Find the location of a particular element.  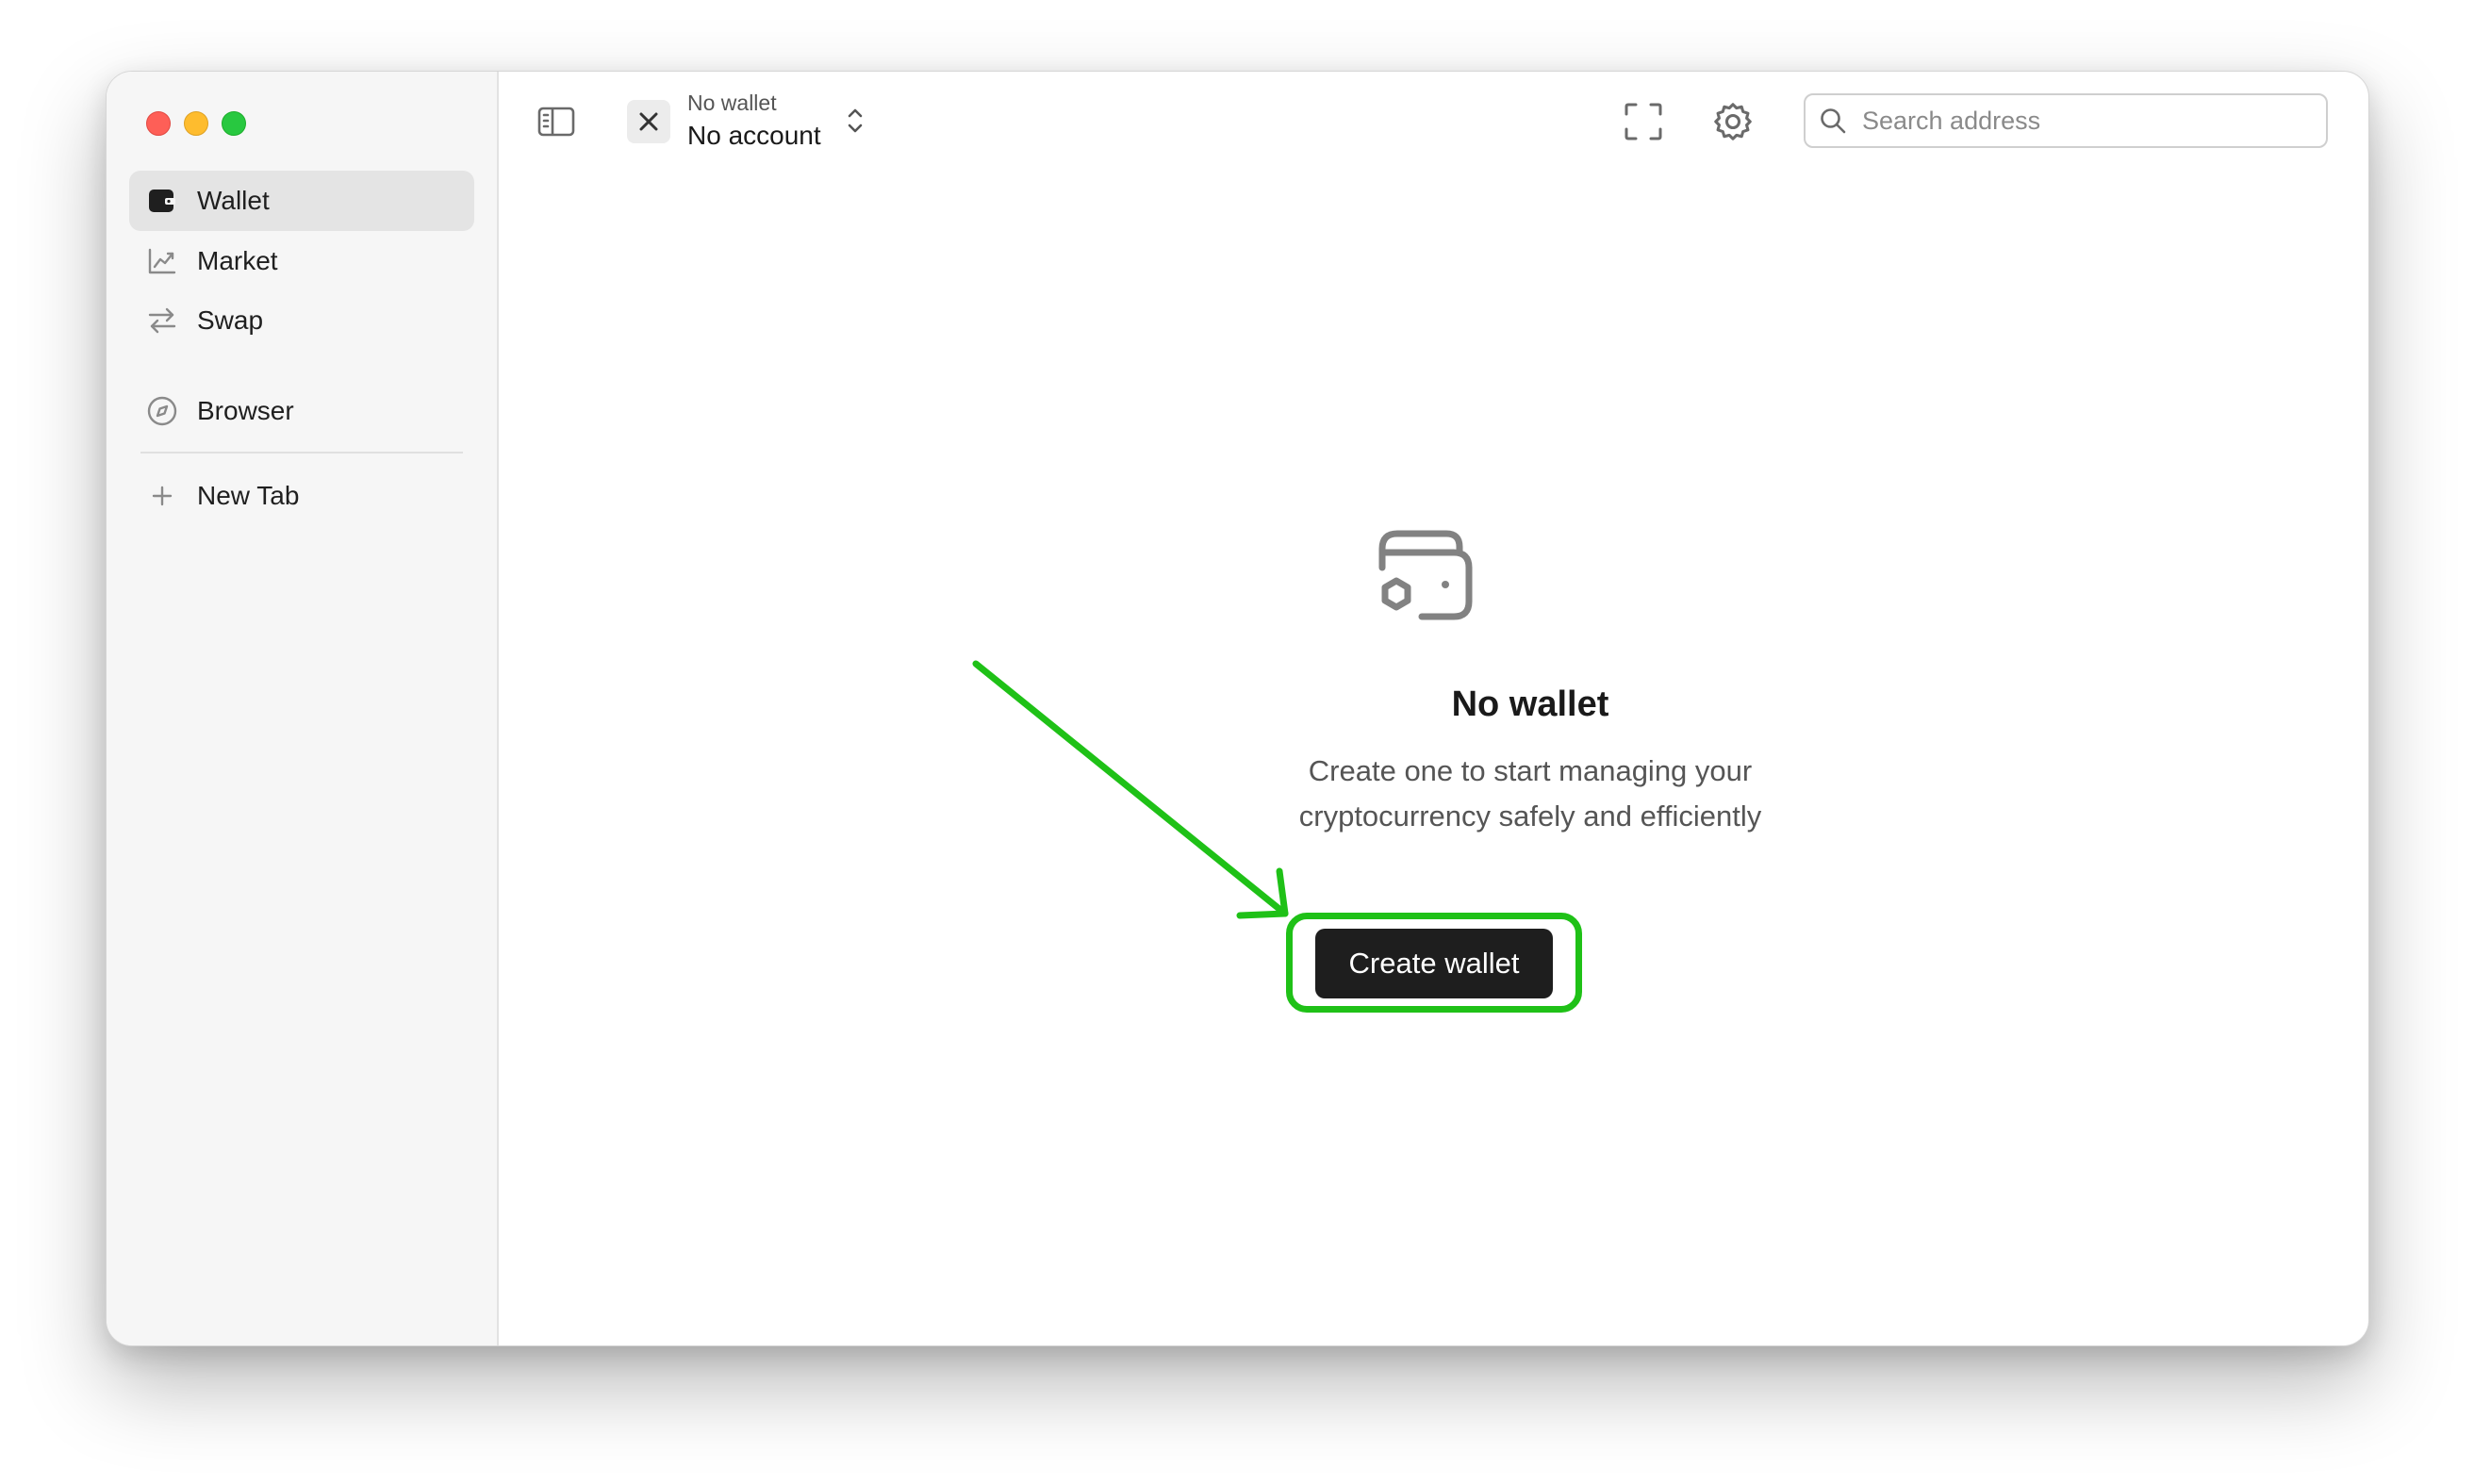

highlight-box is located at coordinates (1434, 963).